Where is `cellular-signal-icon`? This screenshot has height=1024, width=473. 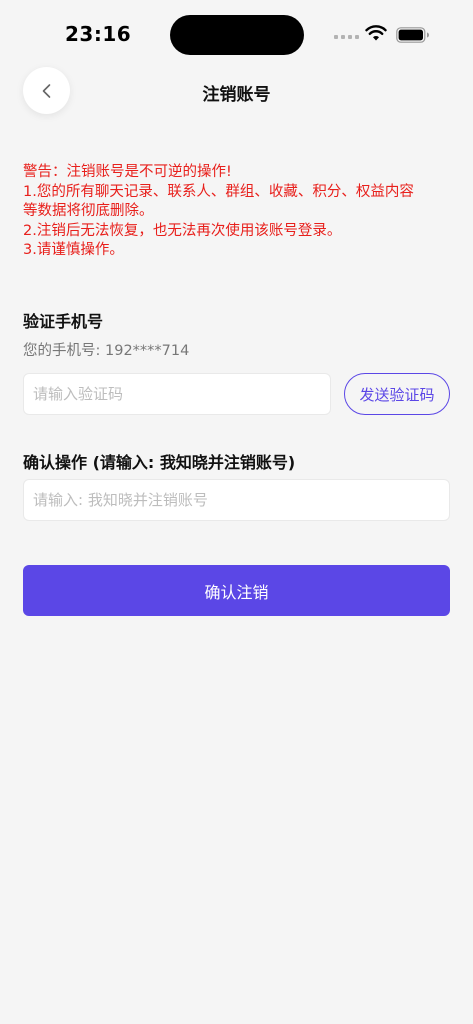
cellular-signal-icon is located at coordinates (346, 37).